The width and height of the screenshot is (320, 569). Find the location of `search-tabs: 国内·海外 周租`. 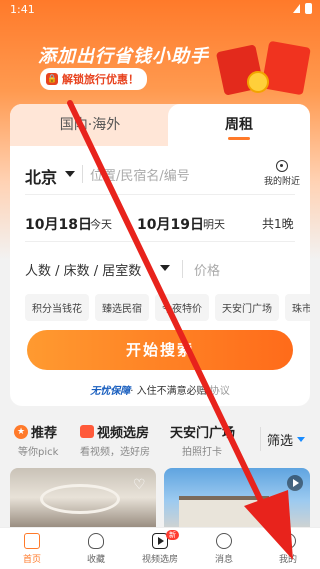

search-tabs: 国内·海外 周租 is located at coordinates (160, 125).